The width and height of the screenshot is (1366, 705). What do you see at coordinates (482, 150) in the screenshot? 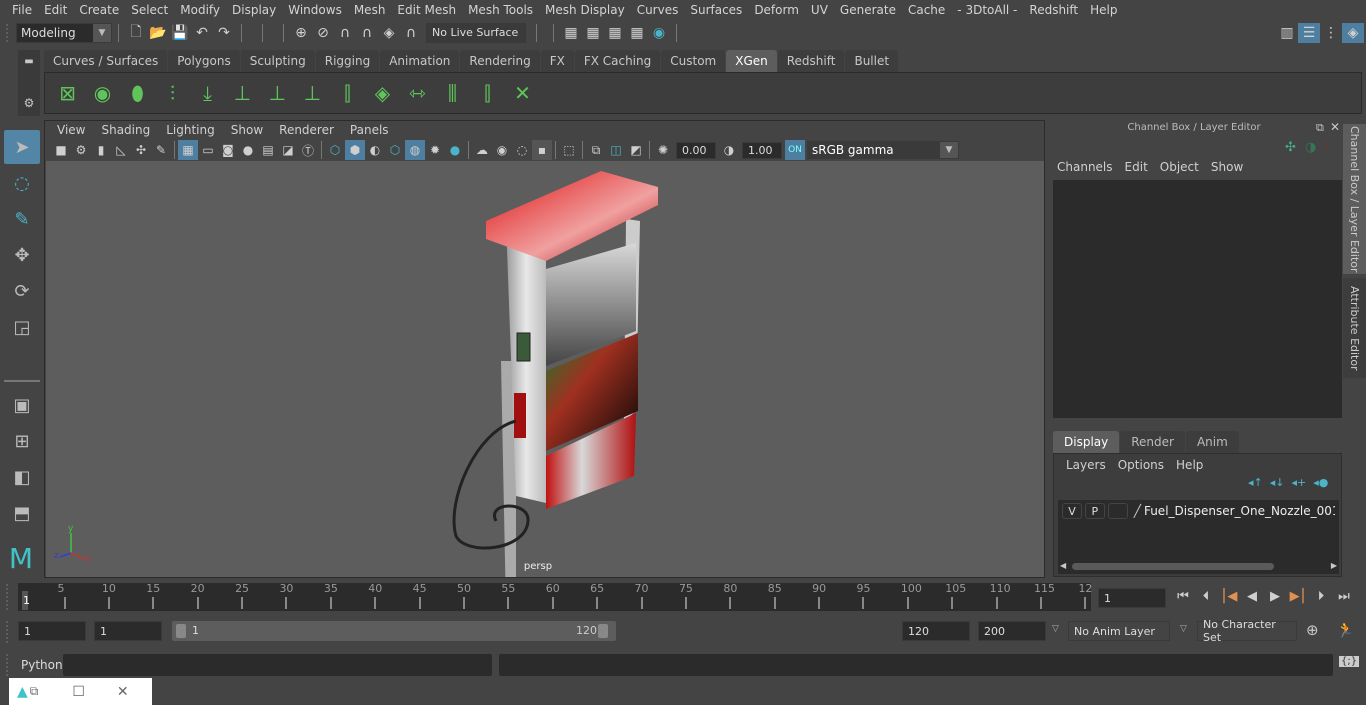
I see `screen-space-ao-icon: ☁` at bounding box center [482, 150].